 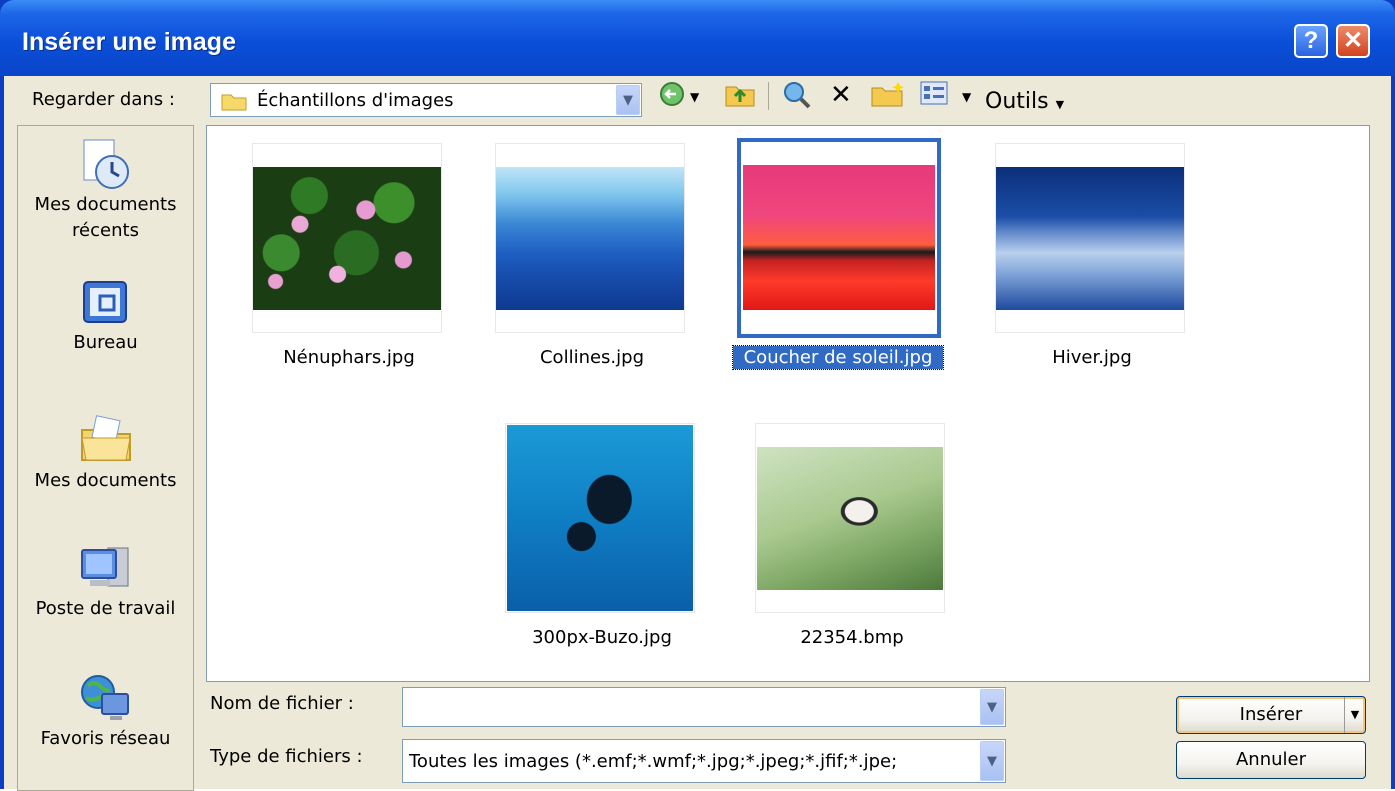 I want to click on look-in-label: Regarder dans :, so click(x=103, y=99).